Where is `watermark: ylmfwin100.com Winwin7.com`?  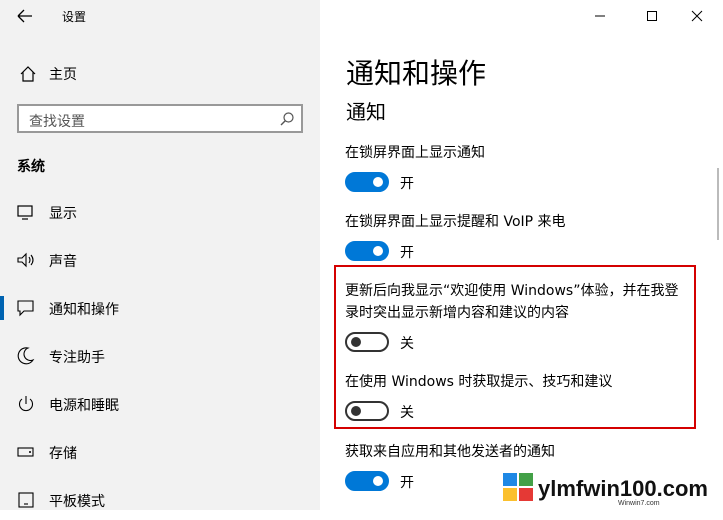
watermark: ylmfwin100.com Winwin7.com is located at coordinates (610, 486).